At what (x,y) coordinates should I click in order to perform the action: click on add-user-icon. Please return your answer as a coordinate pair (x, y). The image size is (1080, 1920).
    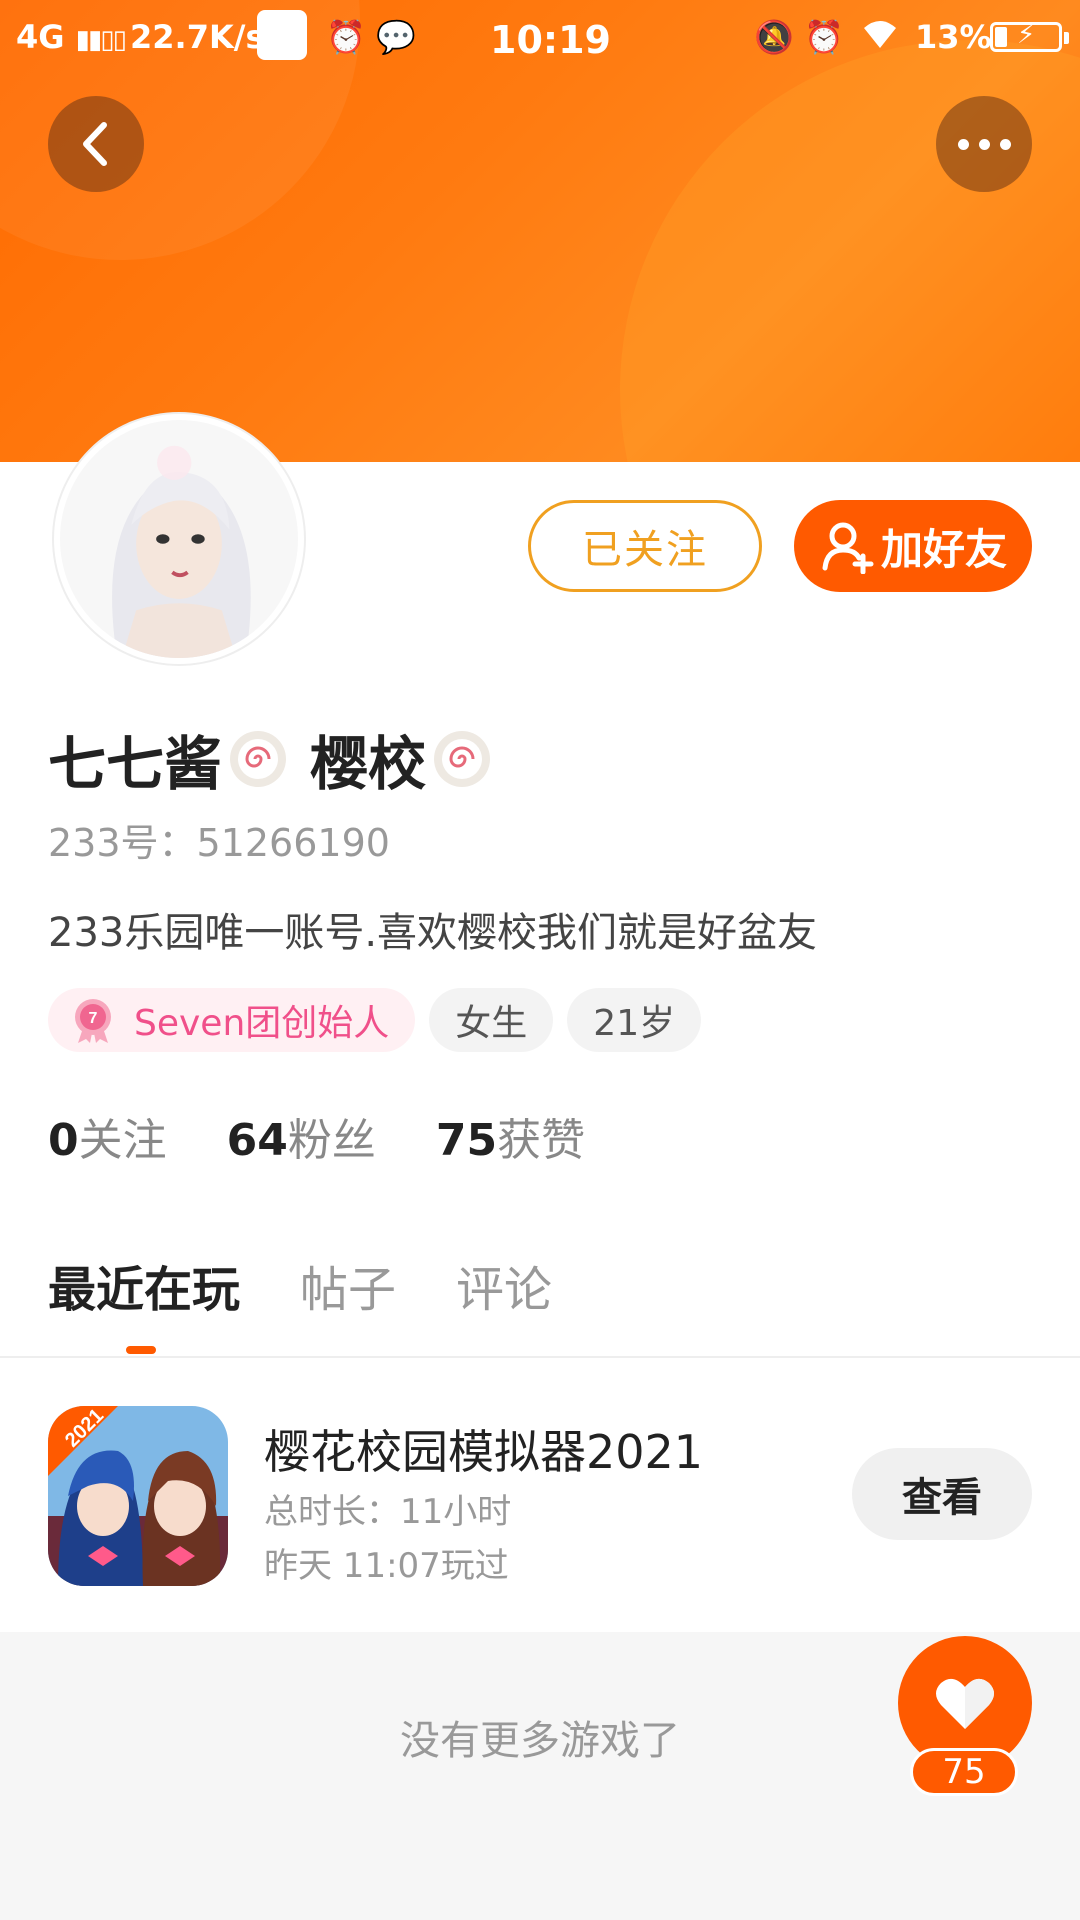
    Looking at the image, I should click on (848, 548).